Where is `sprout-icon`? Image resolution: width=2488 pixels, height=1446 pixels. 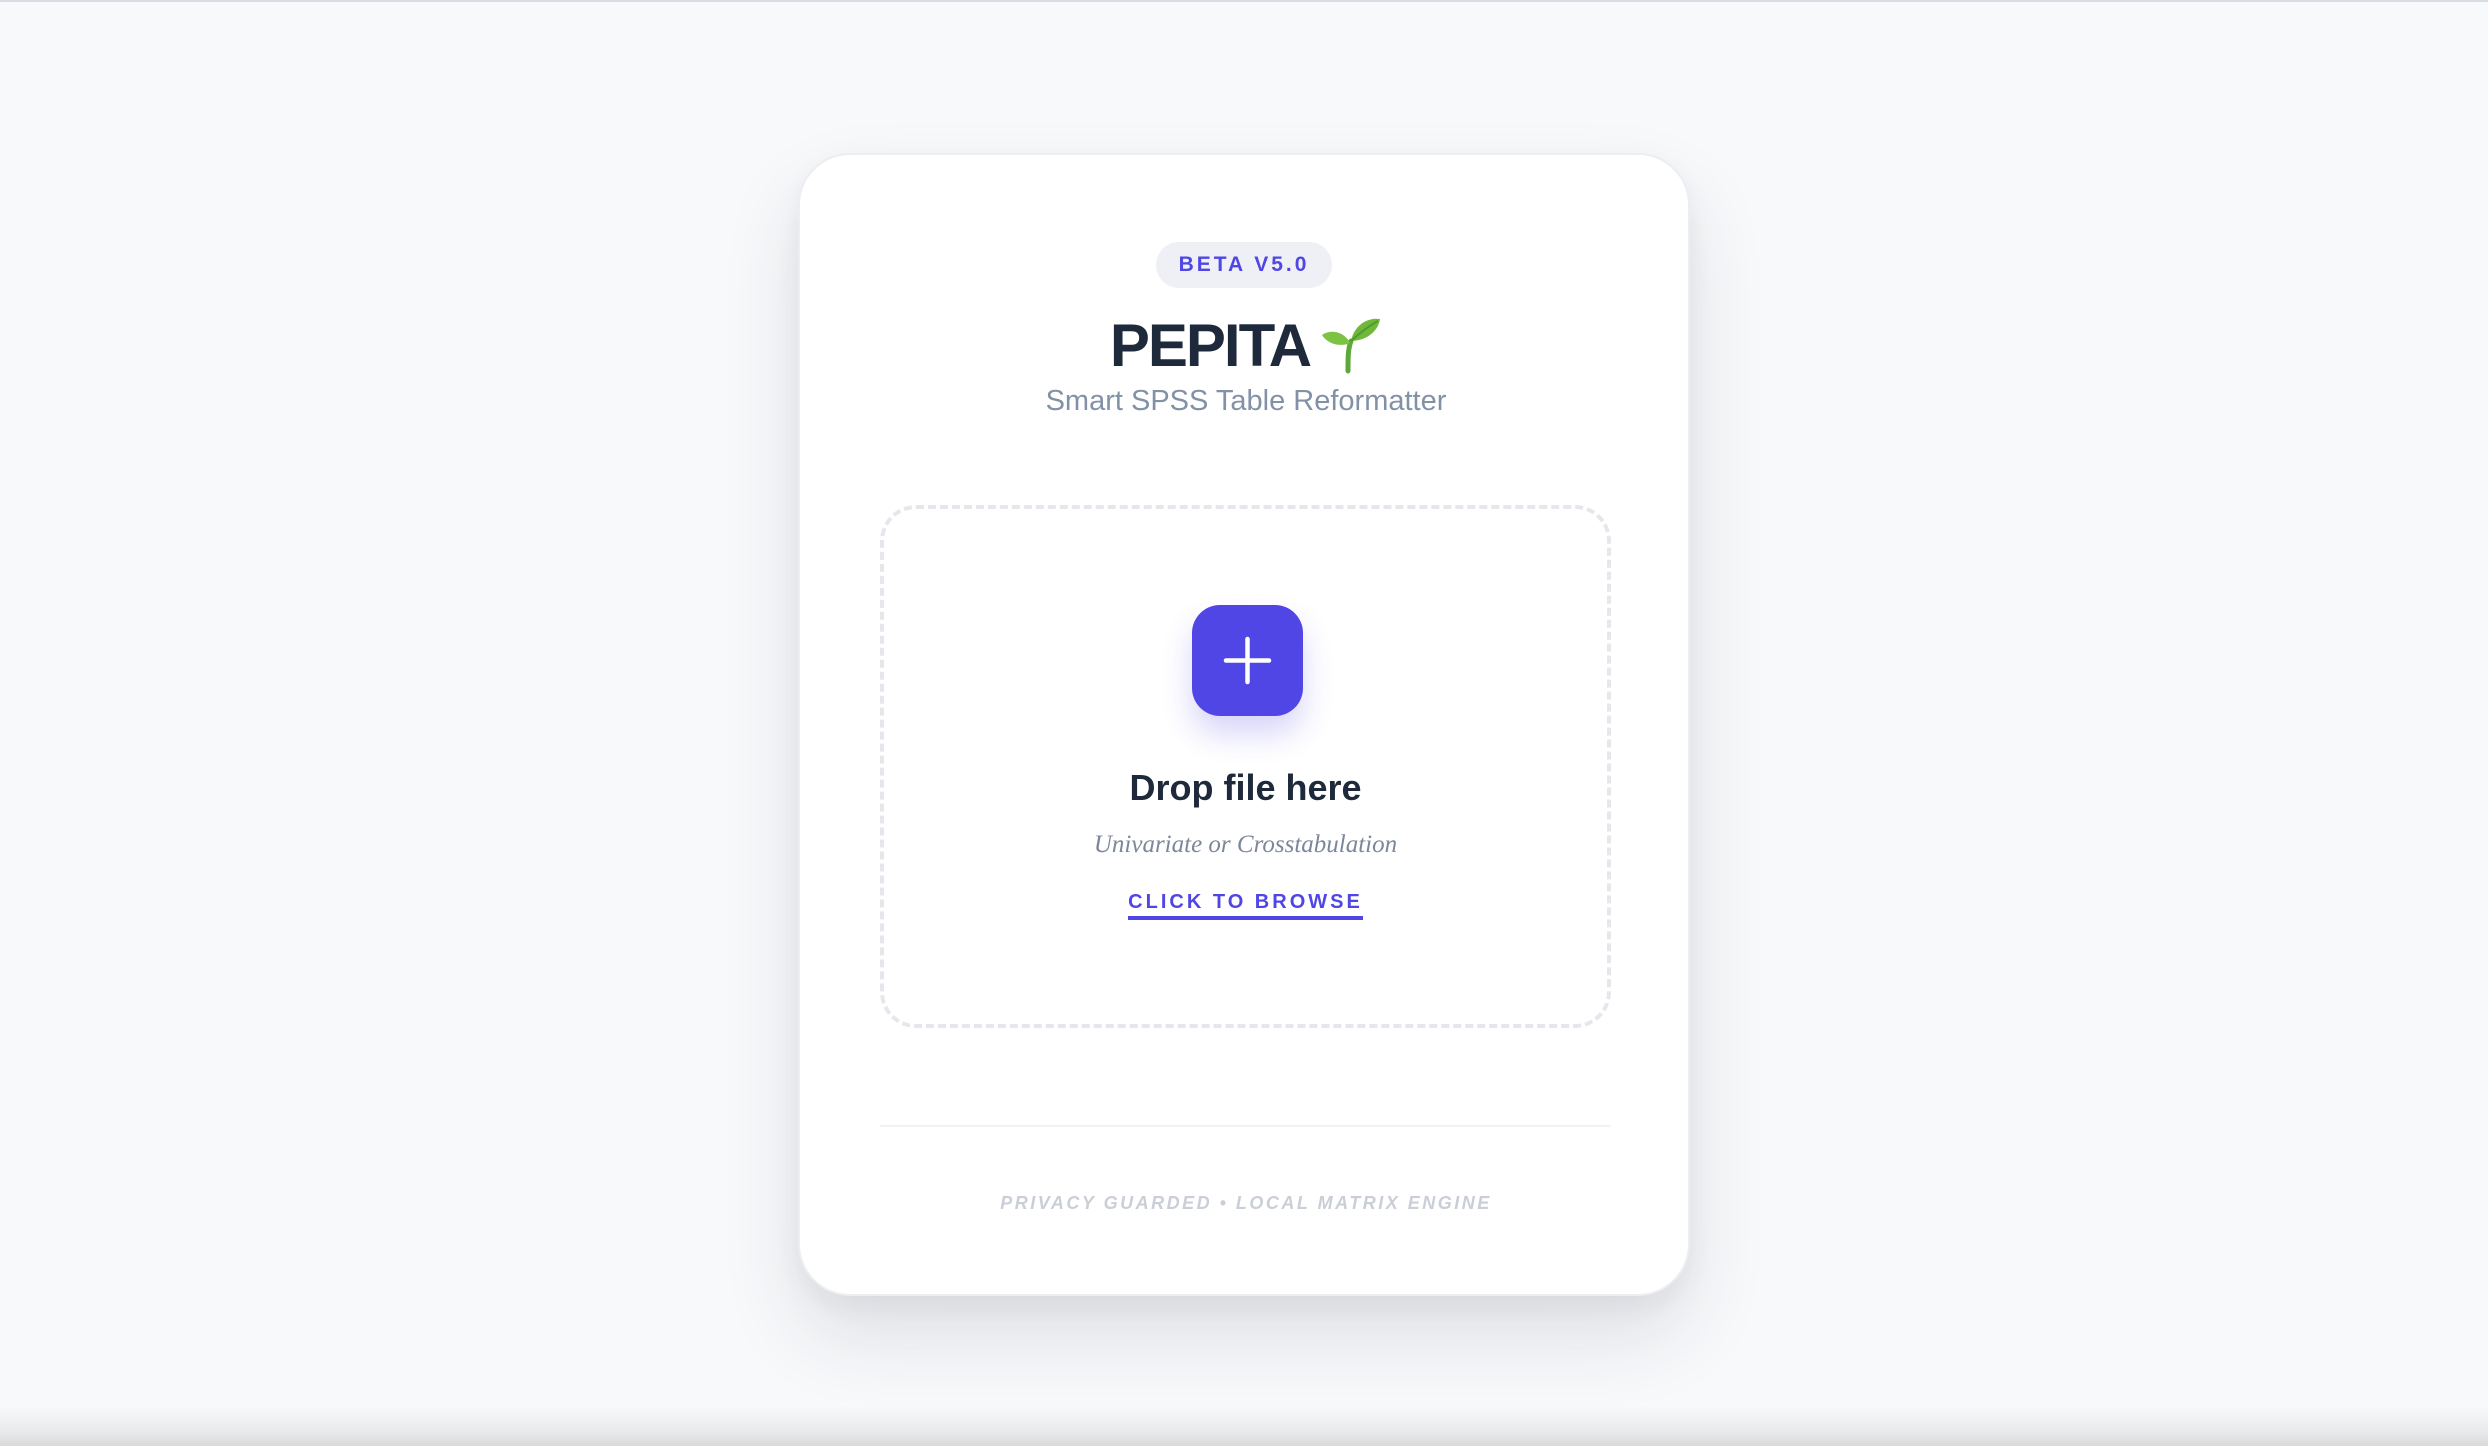
sprout-icon is located at coordinates (1351, 346).